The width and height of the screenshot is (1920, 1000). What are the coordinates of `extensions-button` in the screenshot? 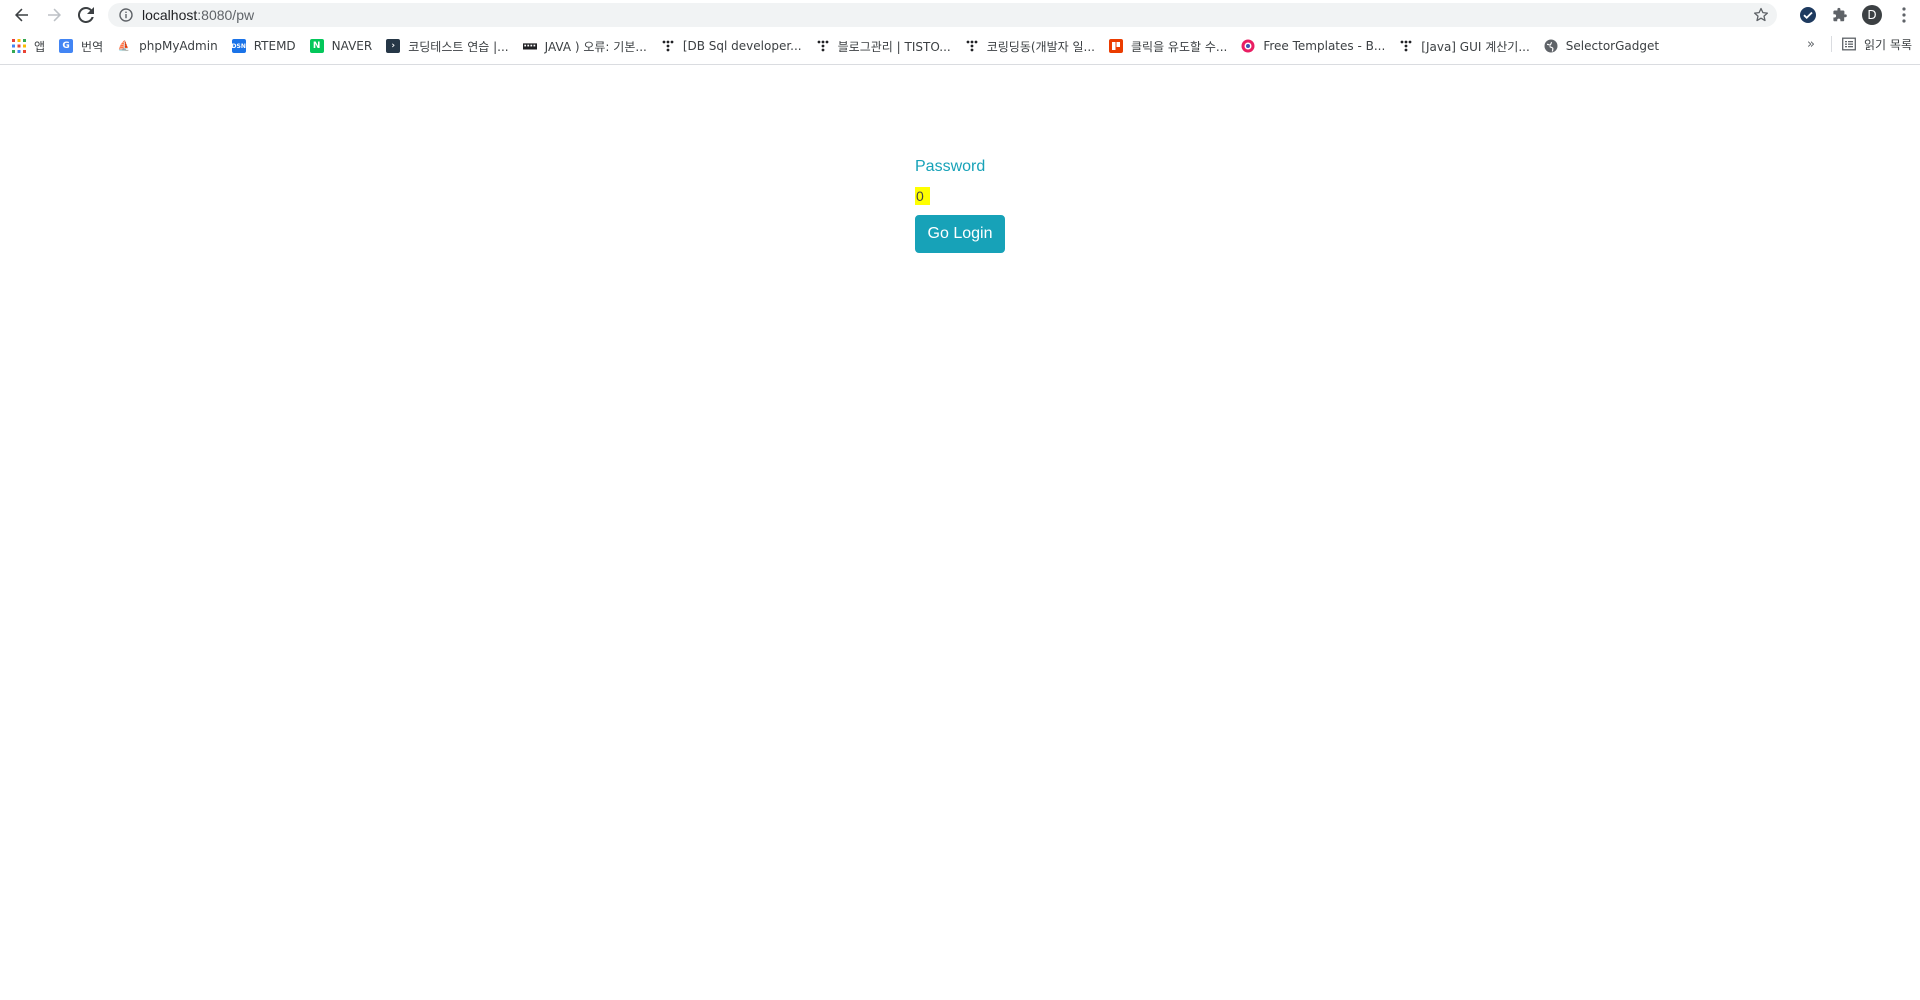 It's located at (1840, 14).